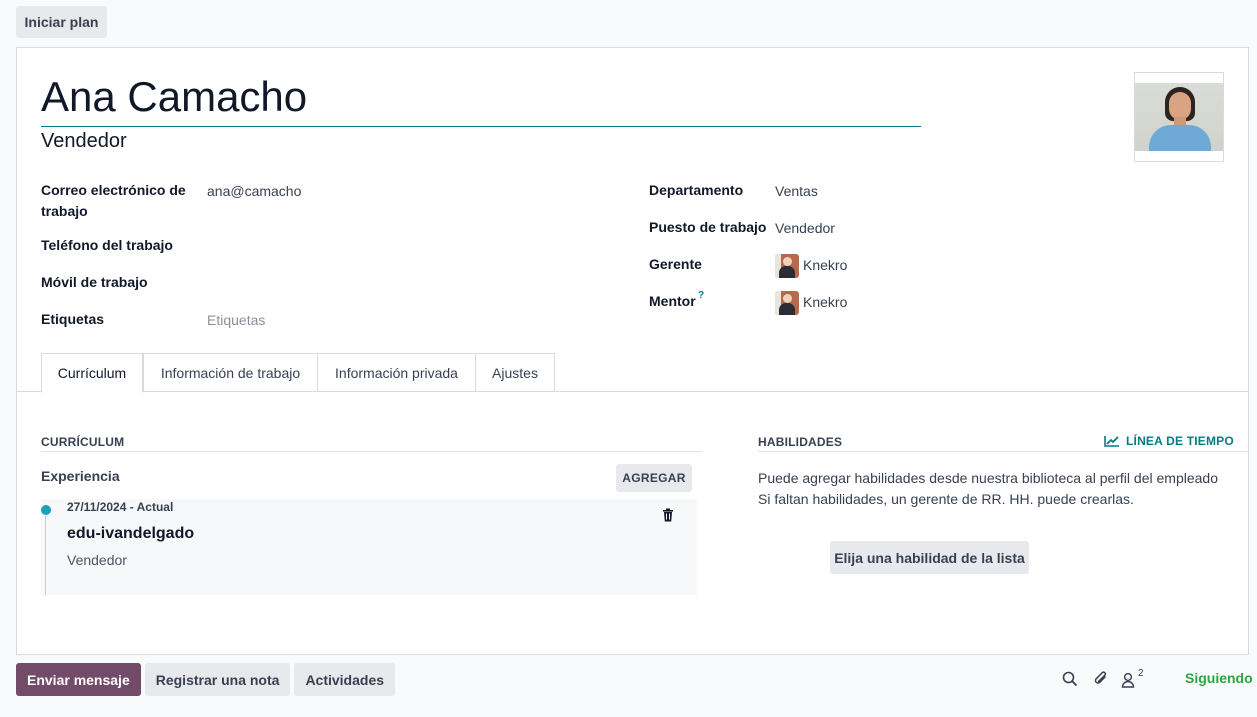 This screenshot has width=1257, height=717. What do you see at coordinates (113, 200) in the screenshot?
I see `work-email-label: Correo electrónico de trabajo` at bounding box center [113, 200].